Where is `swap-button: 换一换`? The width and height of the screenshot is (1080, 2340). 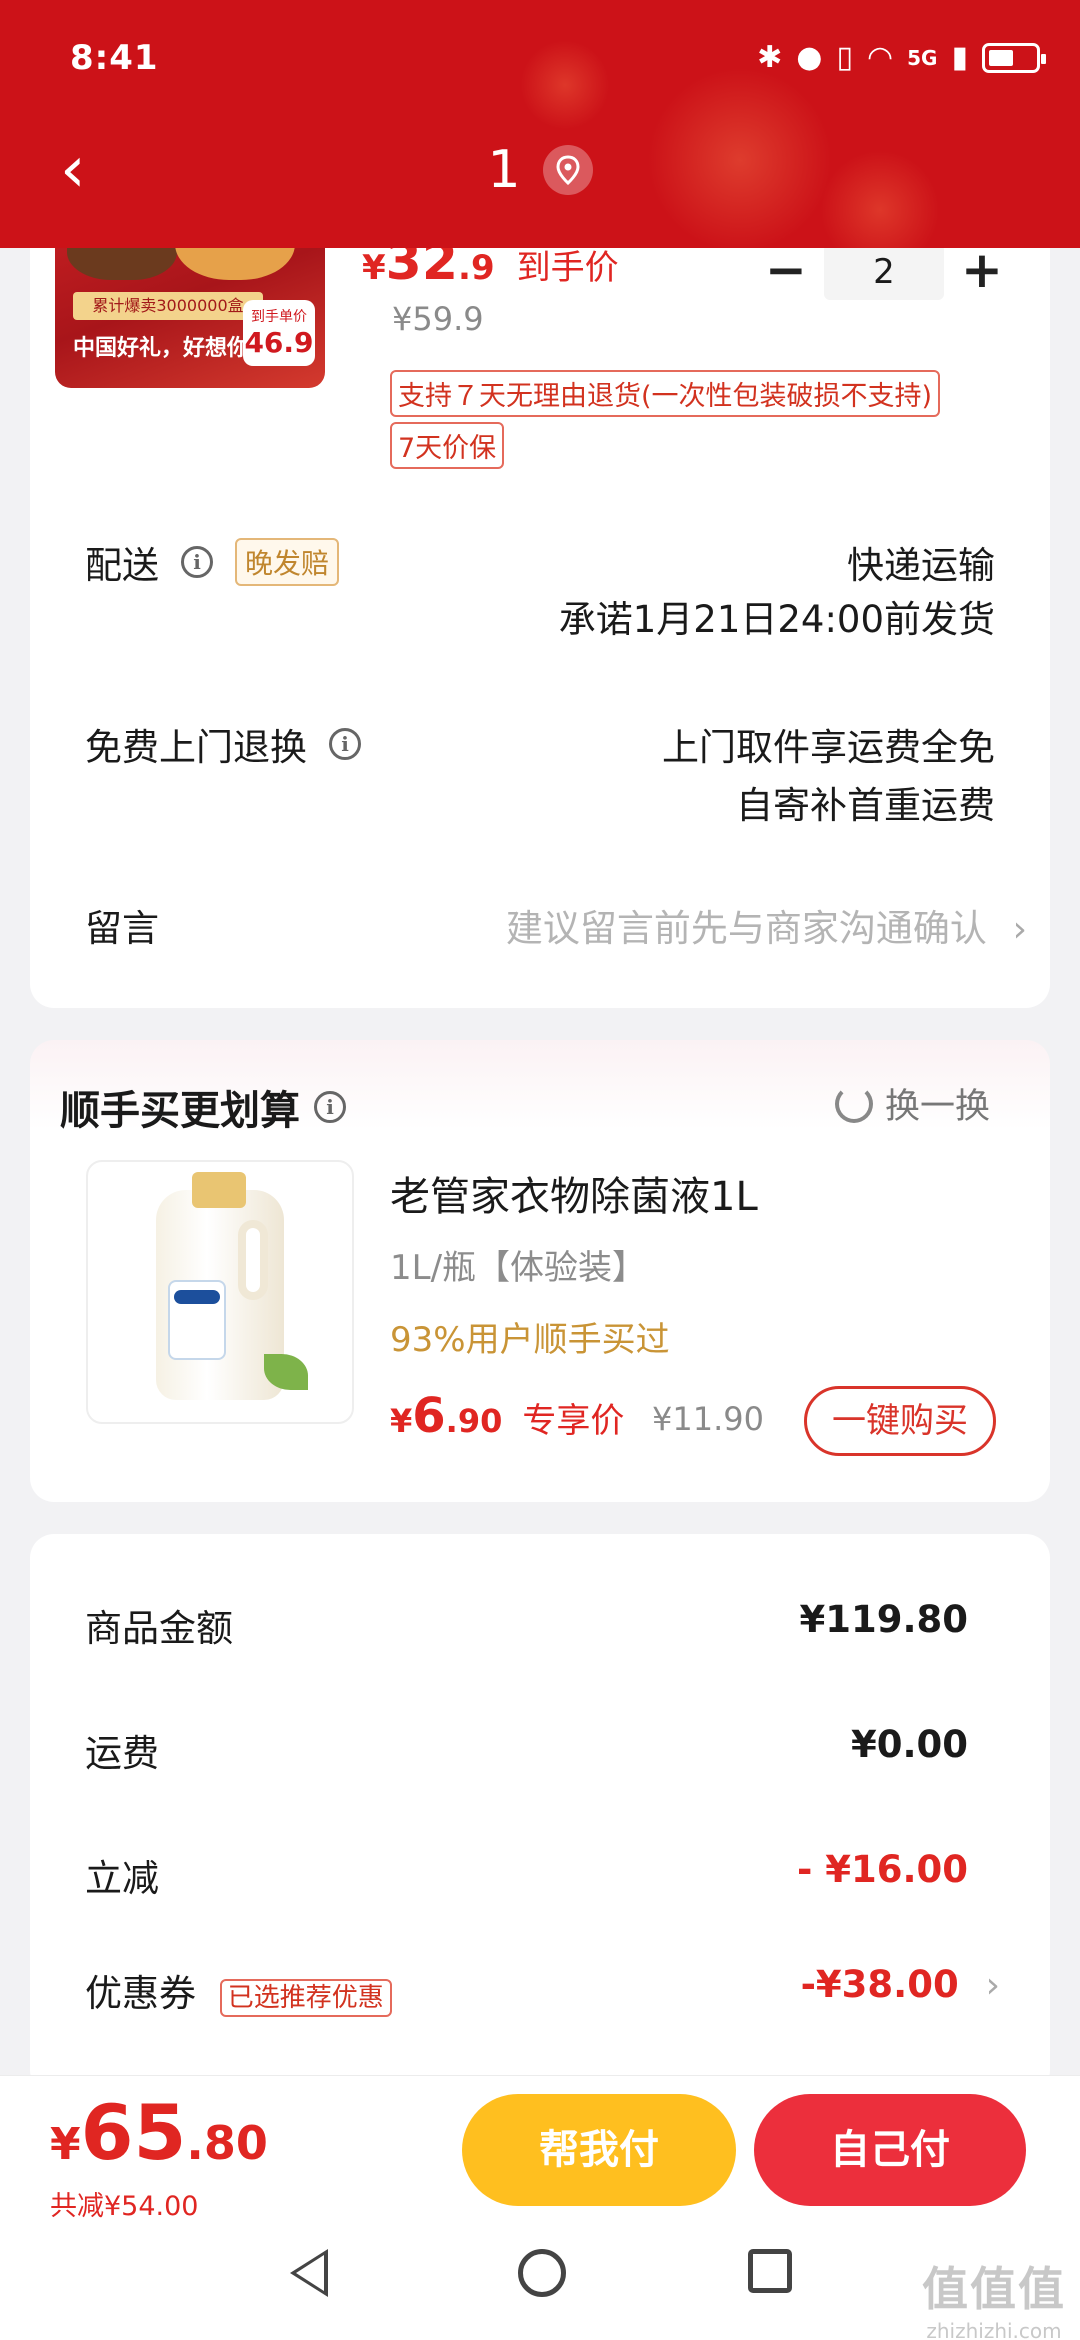 swap-button: 换一换 is located at coordinates (912, 1103).